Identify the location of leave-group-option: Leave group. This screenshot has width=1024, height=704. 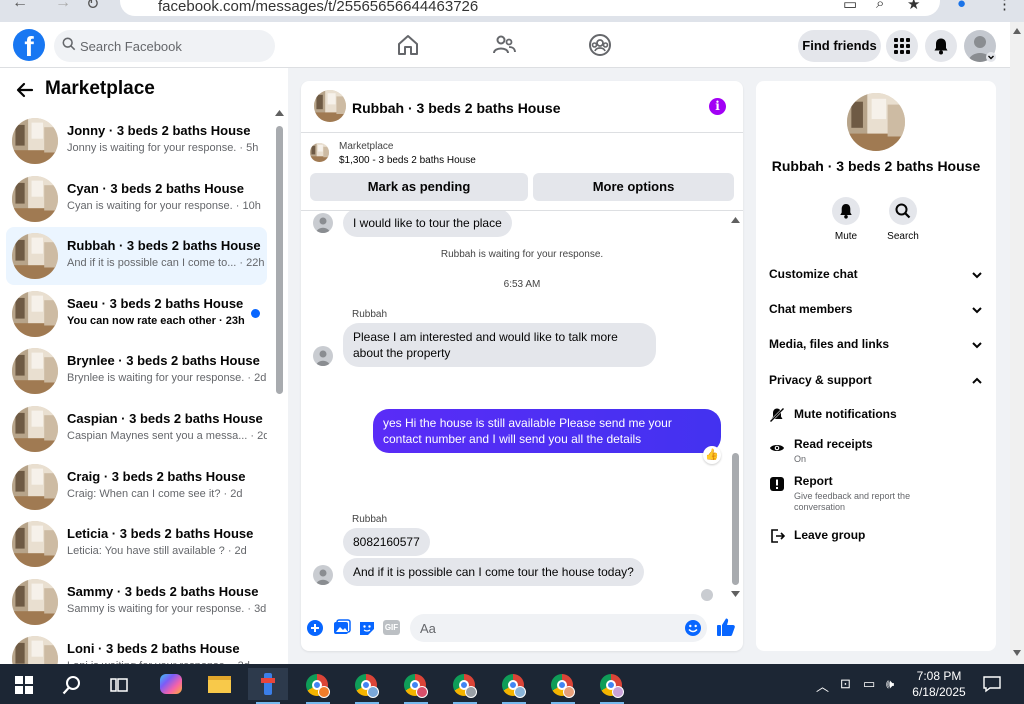
(876, 538).